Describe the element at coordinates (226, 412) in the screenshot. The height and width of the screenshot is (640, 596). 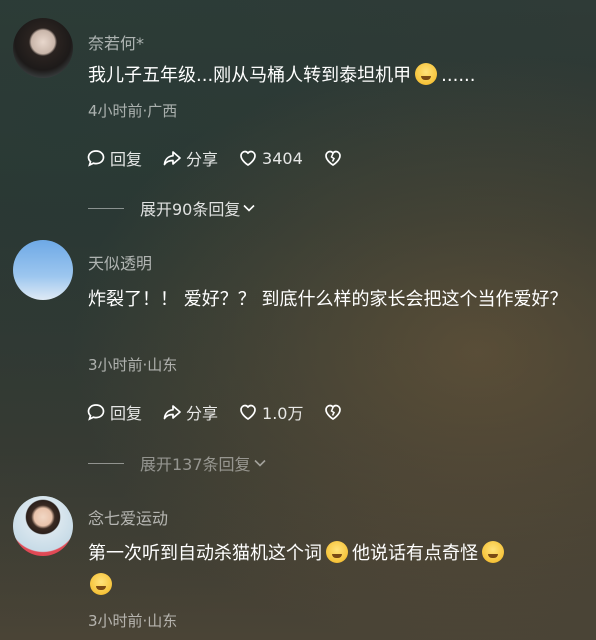
I see `comment-actions: 回复 分享 1.0万` at that location.